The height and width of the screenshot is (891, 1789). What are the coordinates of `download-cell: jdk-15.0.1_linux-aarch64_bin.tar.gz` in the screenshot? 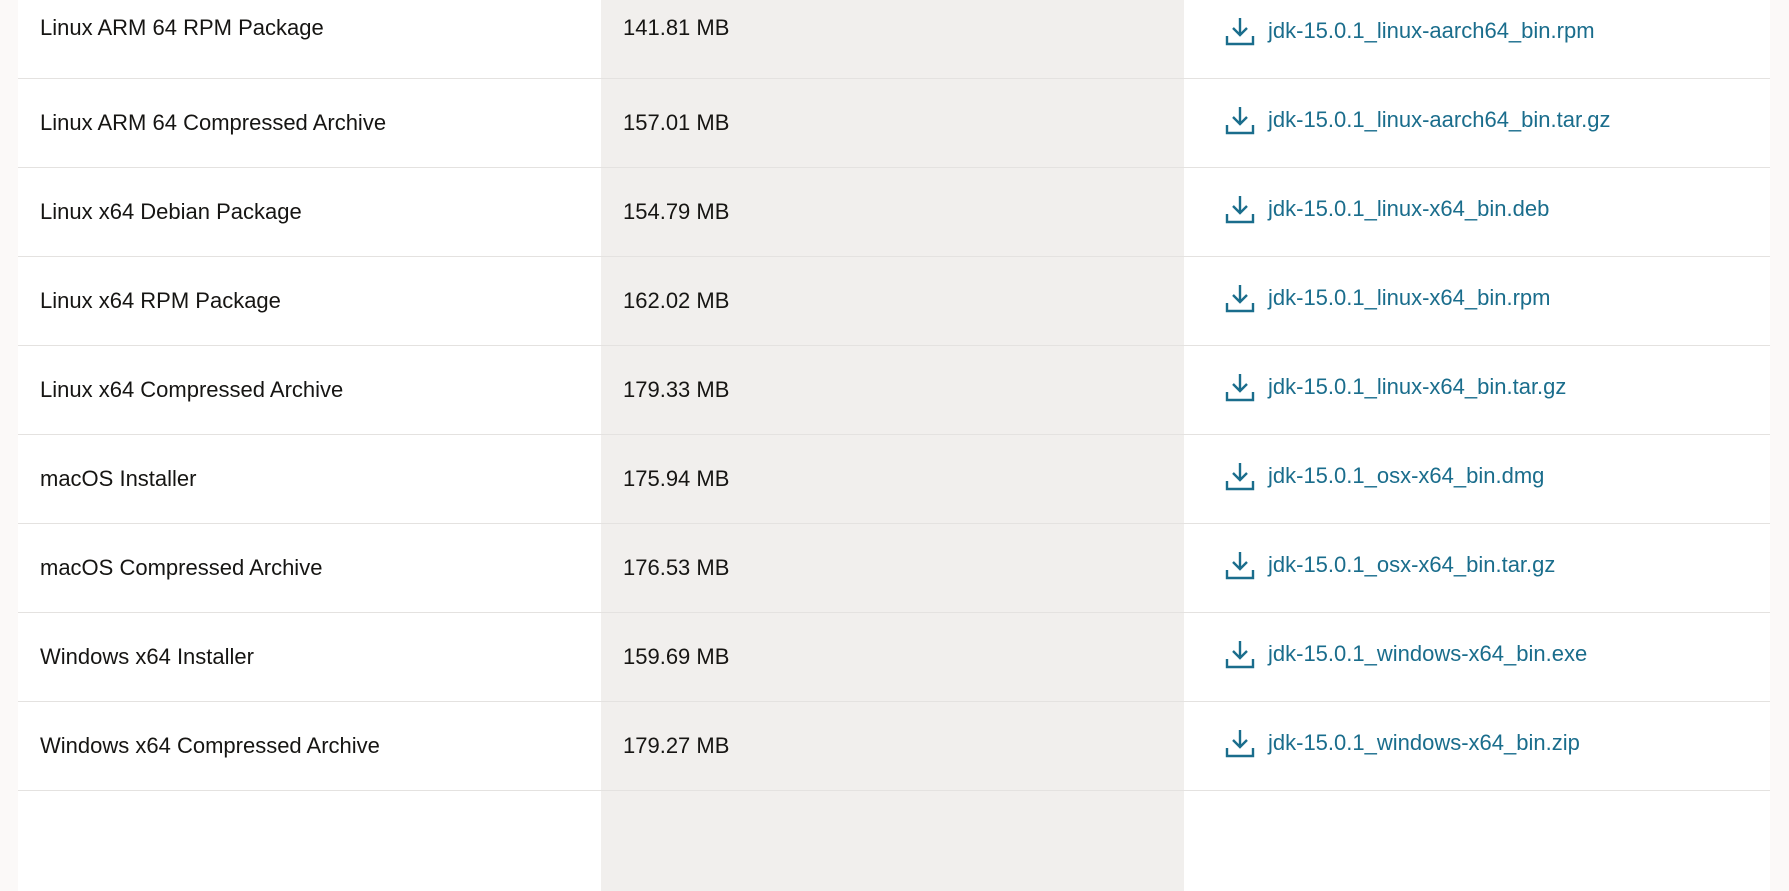 It's located at (1477, 123).